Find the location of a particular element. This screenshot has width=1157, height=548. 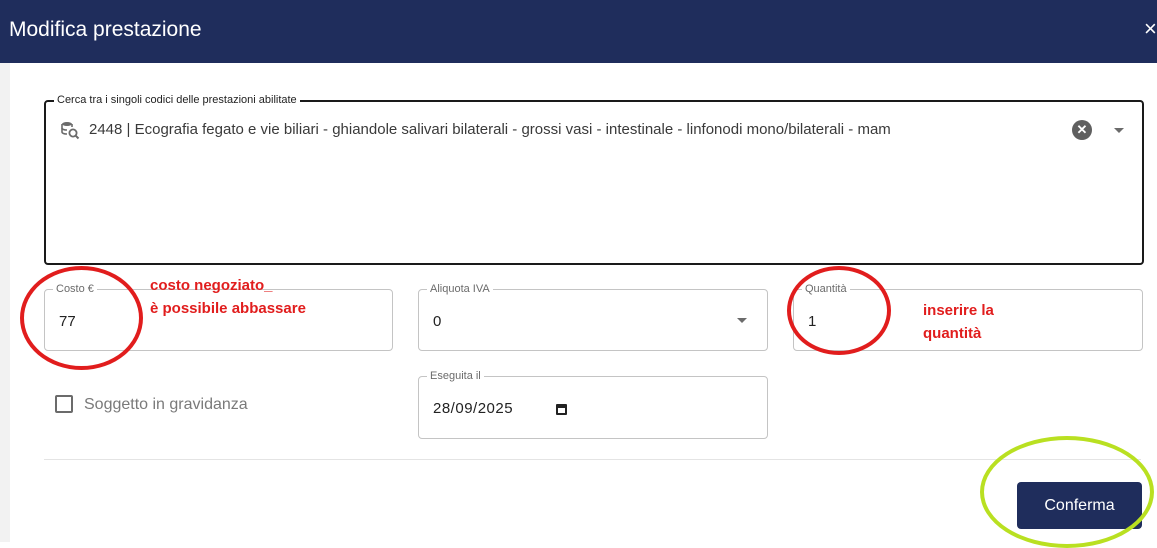

clear-icon: ✕ is located at coordinates (1082, 130).